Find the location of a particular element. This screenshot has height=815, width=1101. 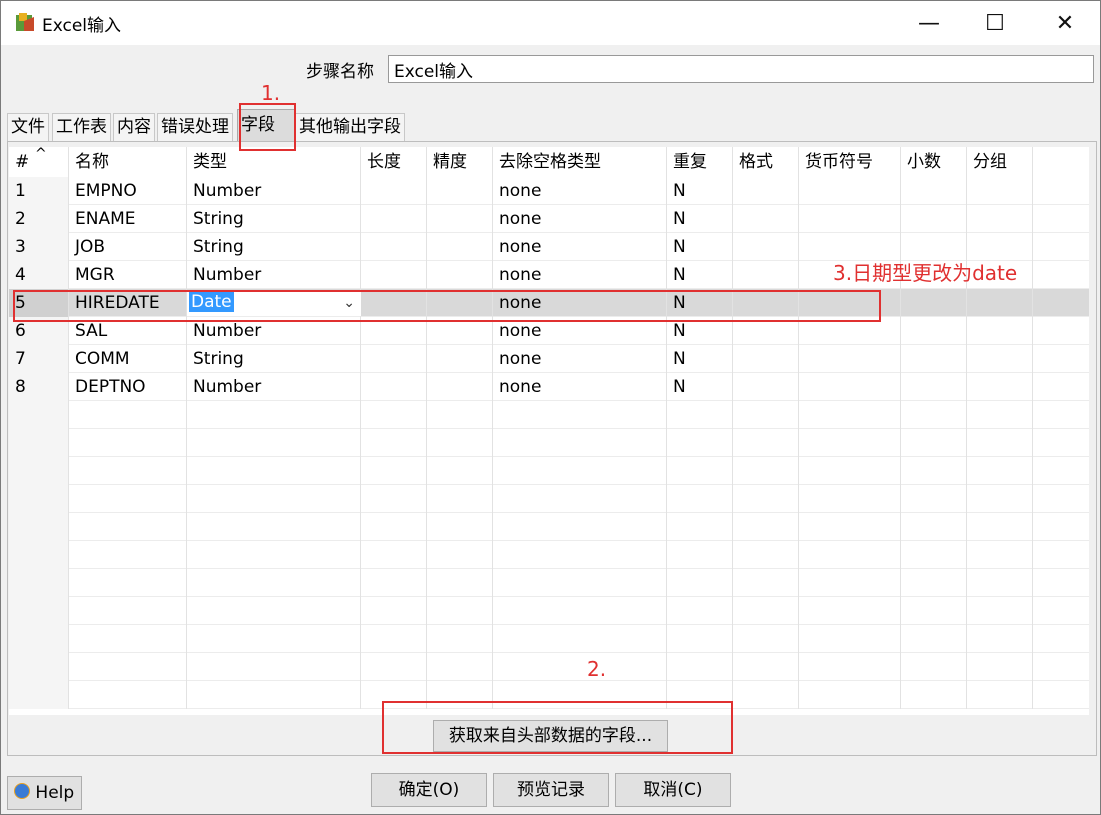

cell-col-rownum: 3 is located at coordinates (39, 247).